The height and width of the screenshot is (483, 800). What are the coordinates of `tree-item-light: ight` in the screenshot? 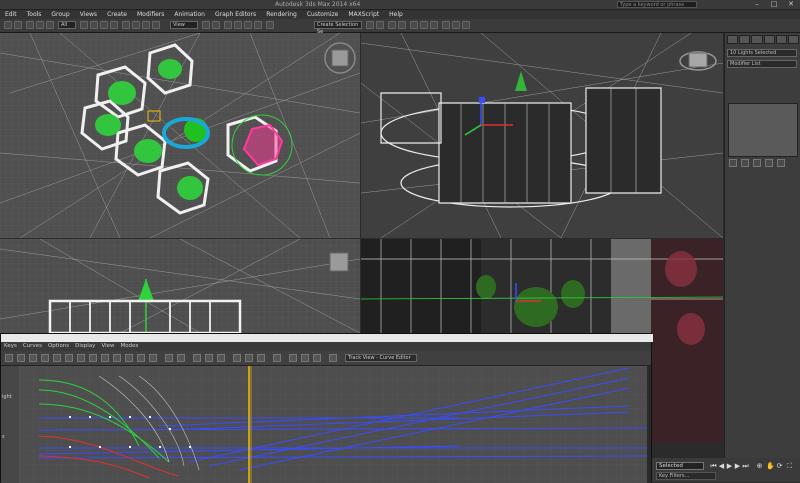 It's located at (7, 397).